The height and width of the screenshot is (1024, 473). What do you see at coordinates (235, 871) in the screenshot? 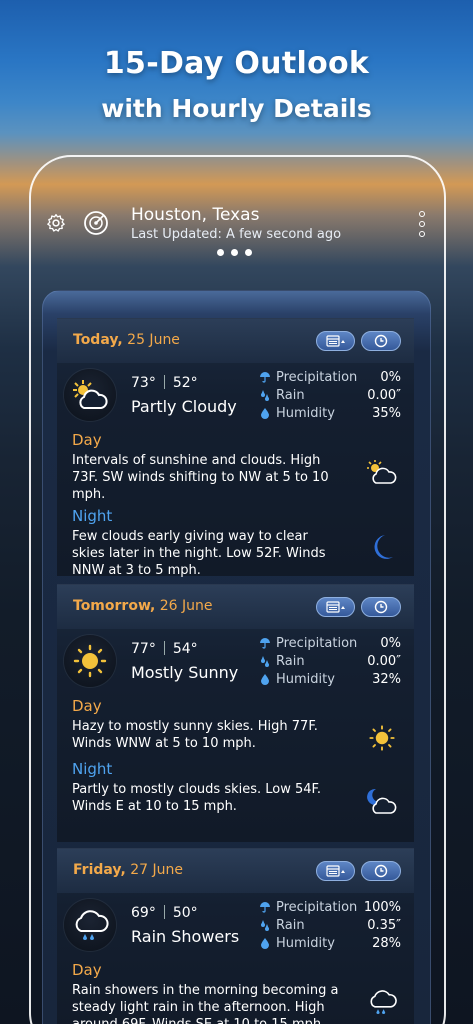
I see `card-header: Friday, 27 June` at bounding box center [235, 871].